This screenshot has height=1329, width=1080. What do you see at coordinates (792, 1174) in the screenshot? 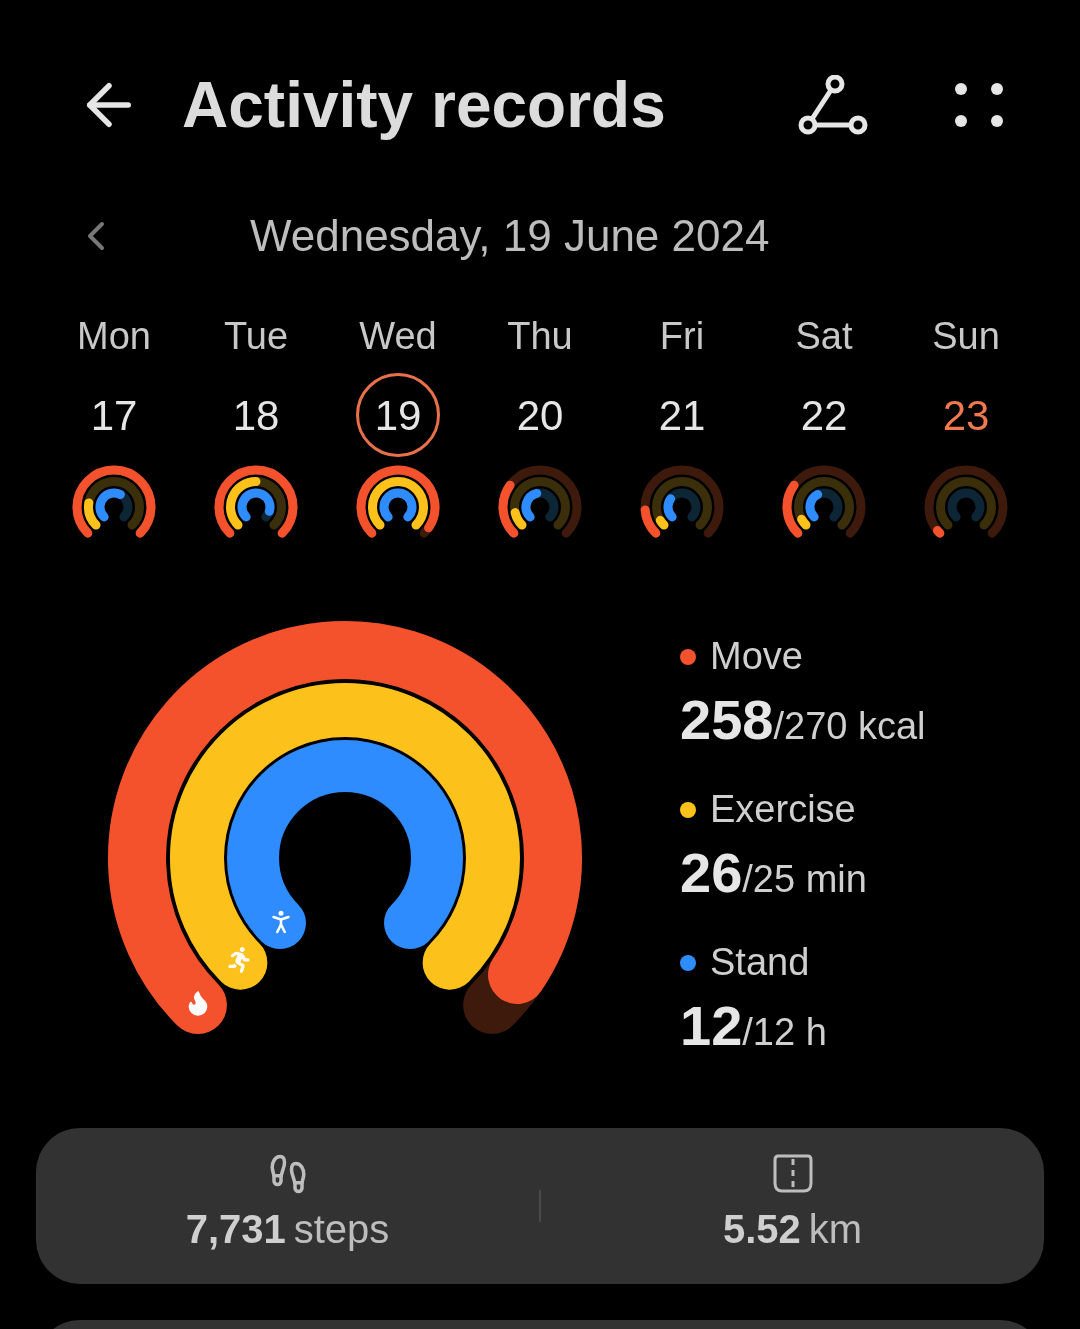
I see `road-icon` at bounding box center [792, 1174].